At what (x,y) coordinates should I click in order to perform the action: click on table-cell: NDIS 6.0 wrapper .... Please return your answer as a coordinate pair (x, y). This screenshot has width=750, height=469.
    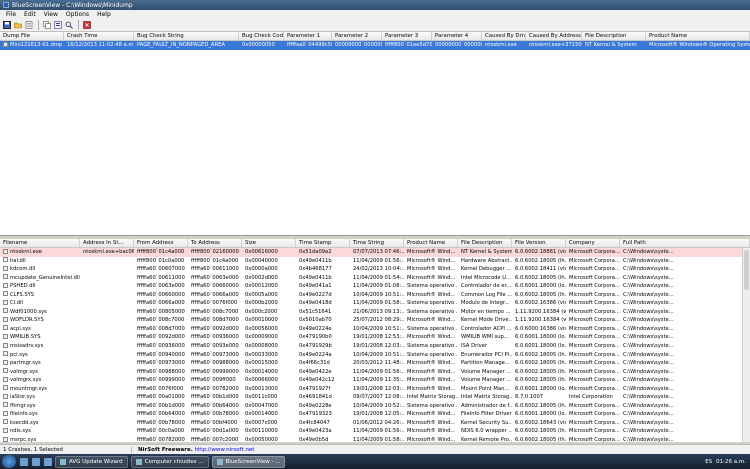
    Looking at the image, I should click on (485, 431).